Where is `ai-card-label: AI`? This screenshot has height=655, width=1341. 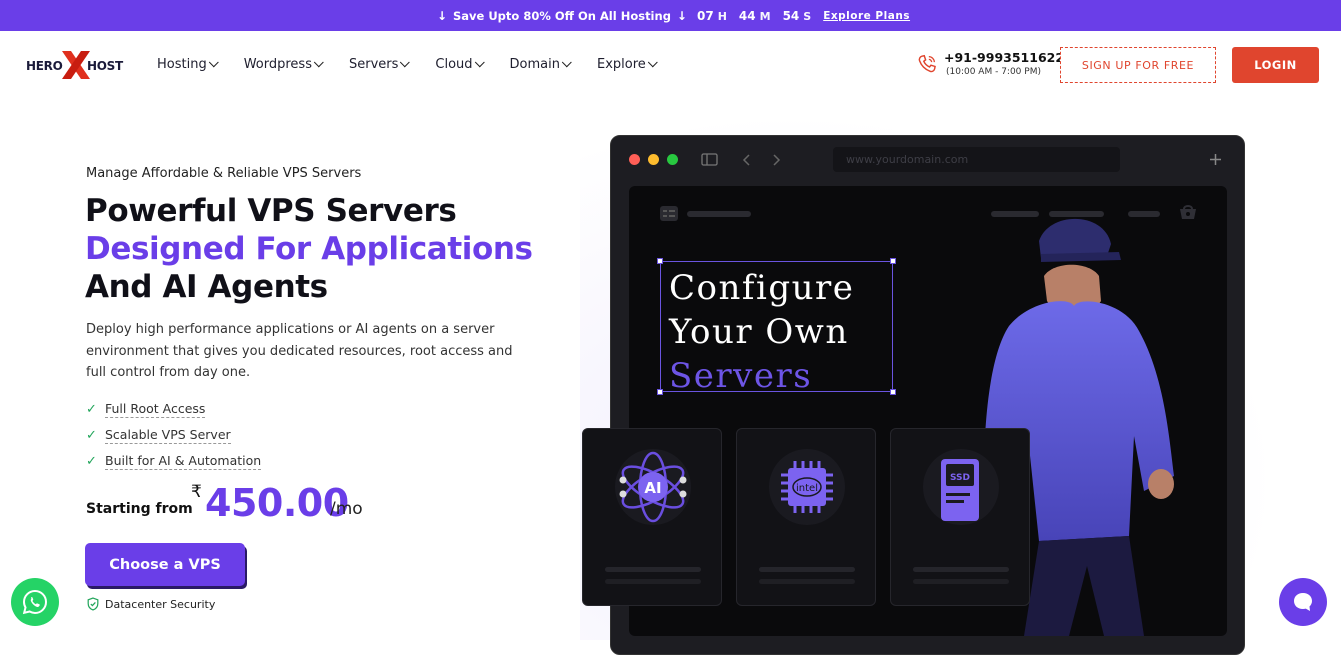 ai-card-label: AI is located at coordinates (652, 488).